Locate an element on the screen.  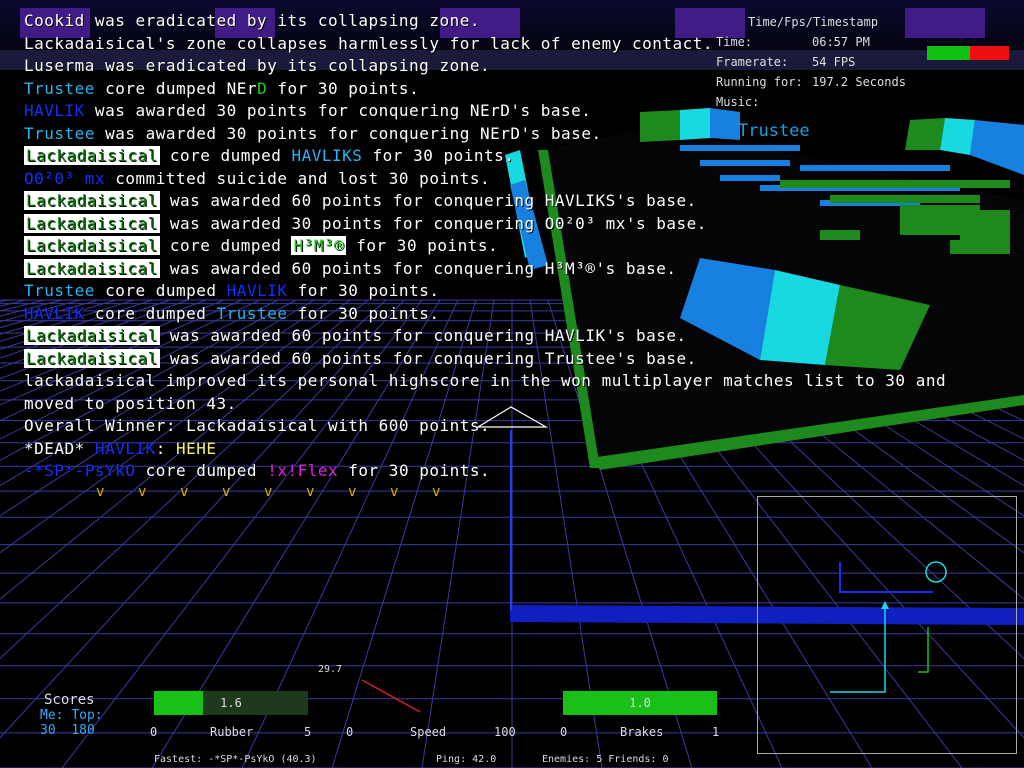
ping-label: Ping: is located at coordinates (451, 759).